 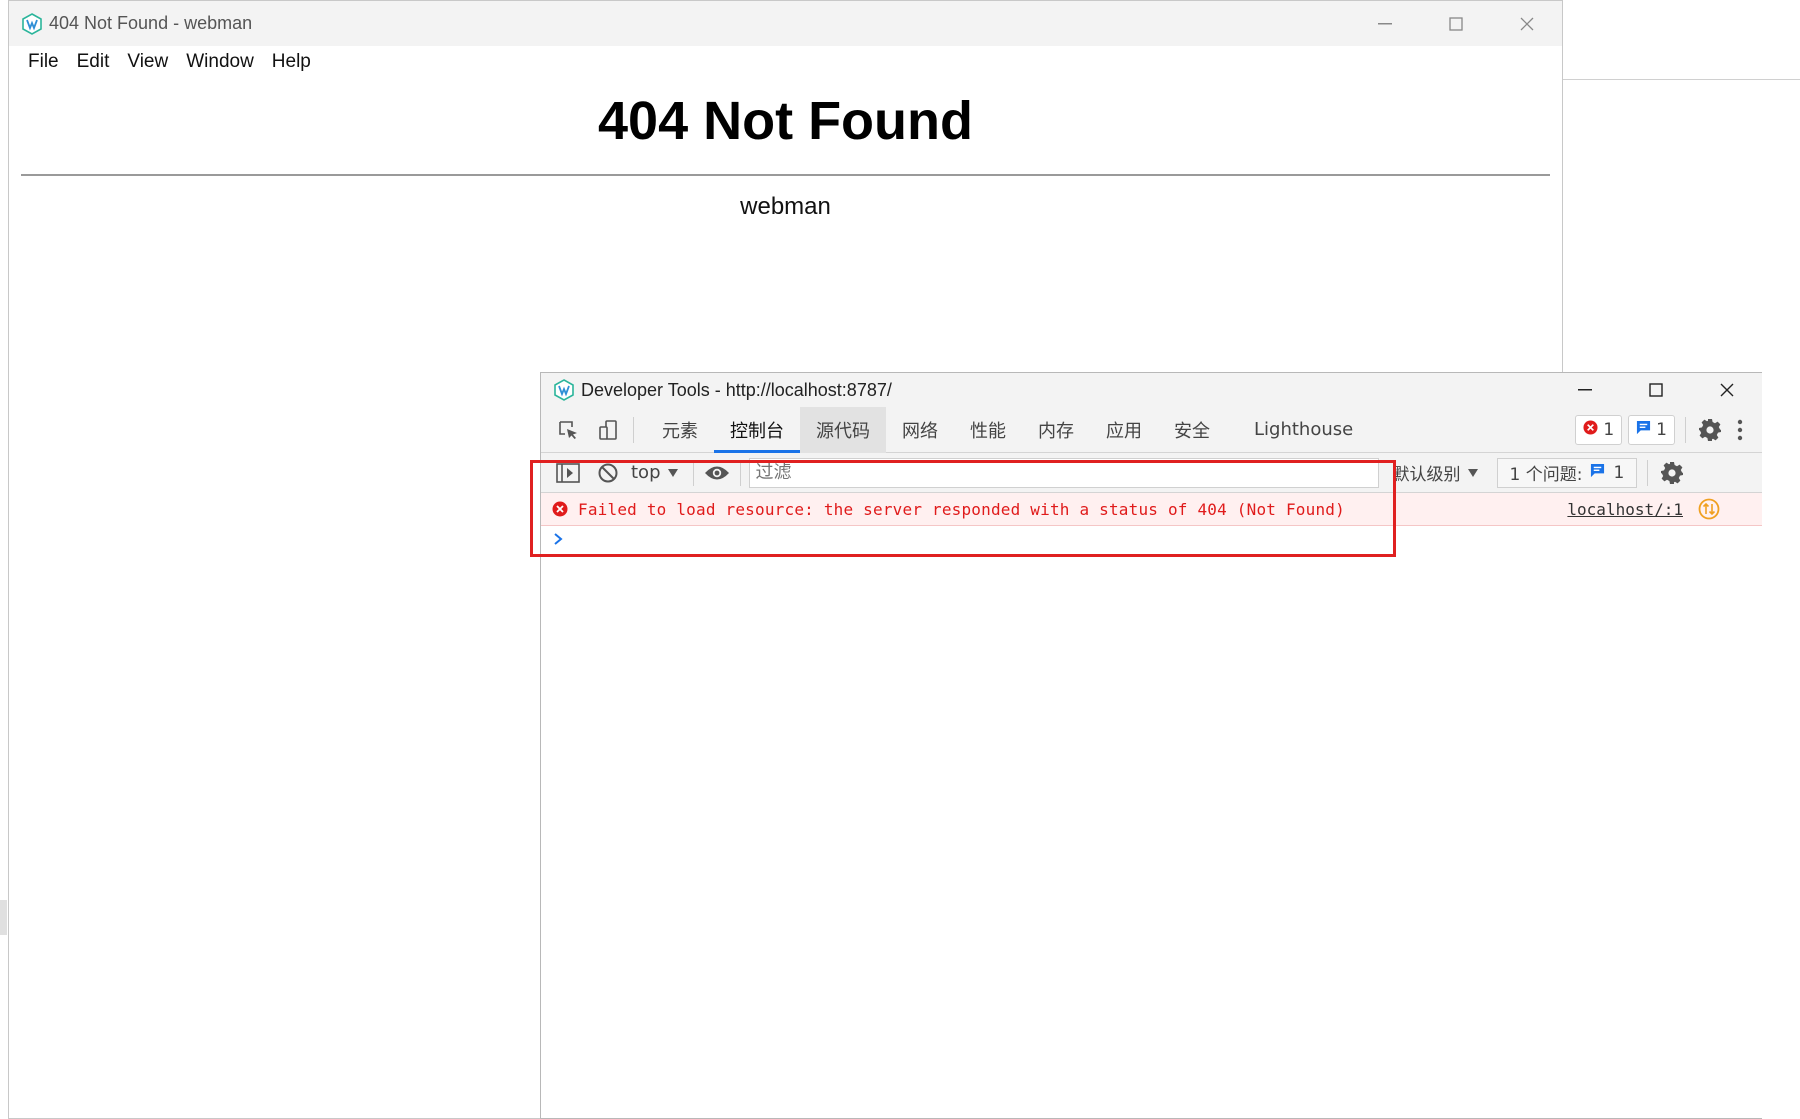 What do you see at coordinates (220, 62) in the screenshot?
I see `menu-window: Window` at bounding box center [220, 62].